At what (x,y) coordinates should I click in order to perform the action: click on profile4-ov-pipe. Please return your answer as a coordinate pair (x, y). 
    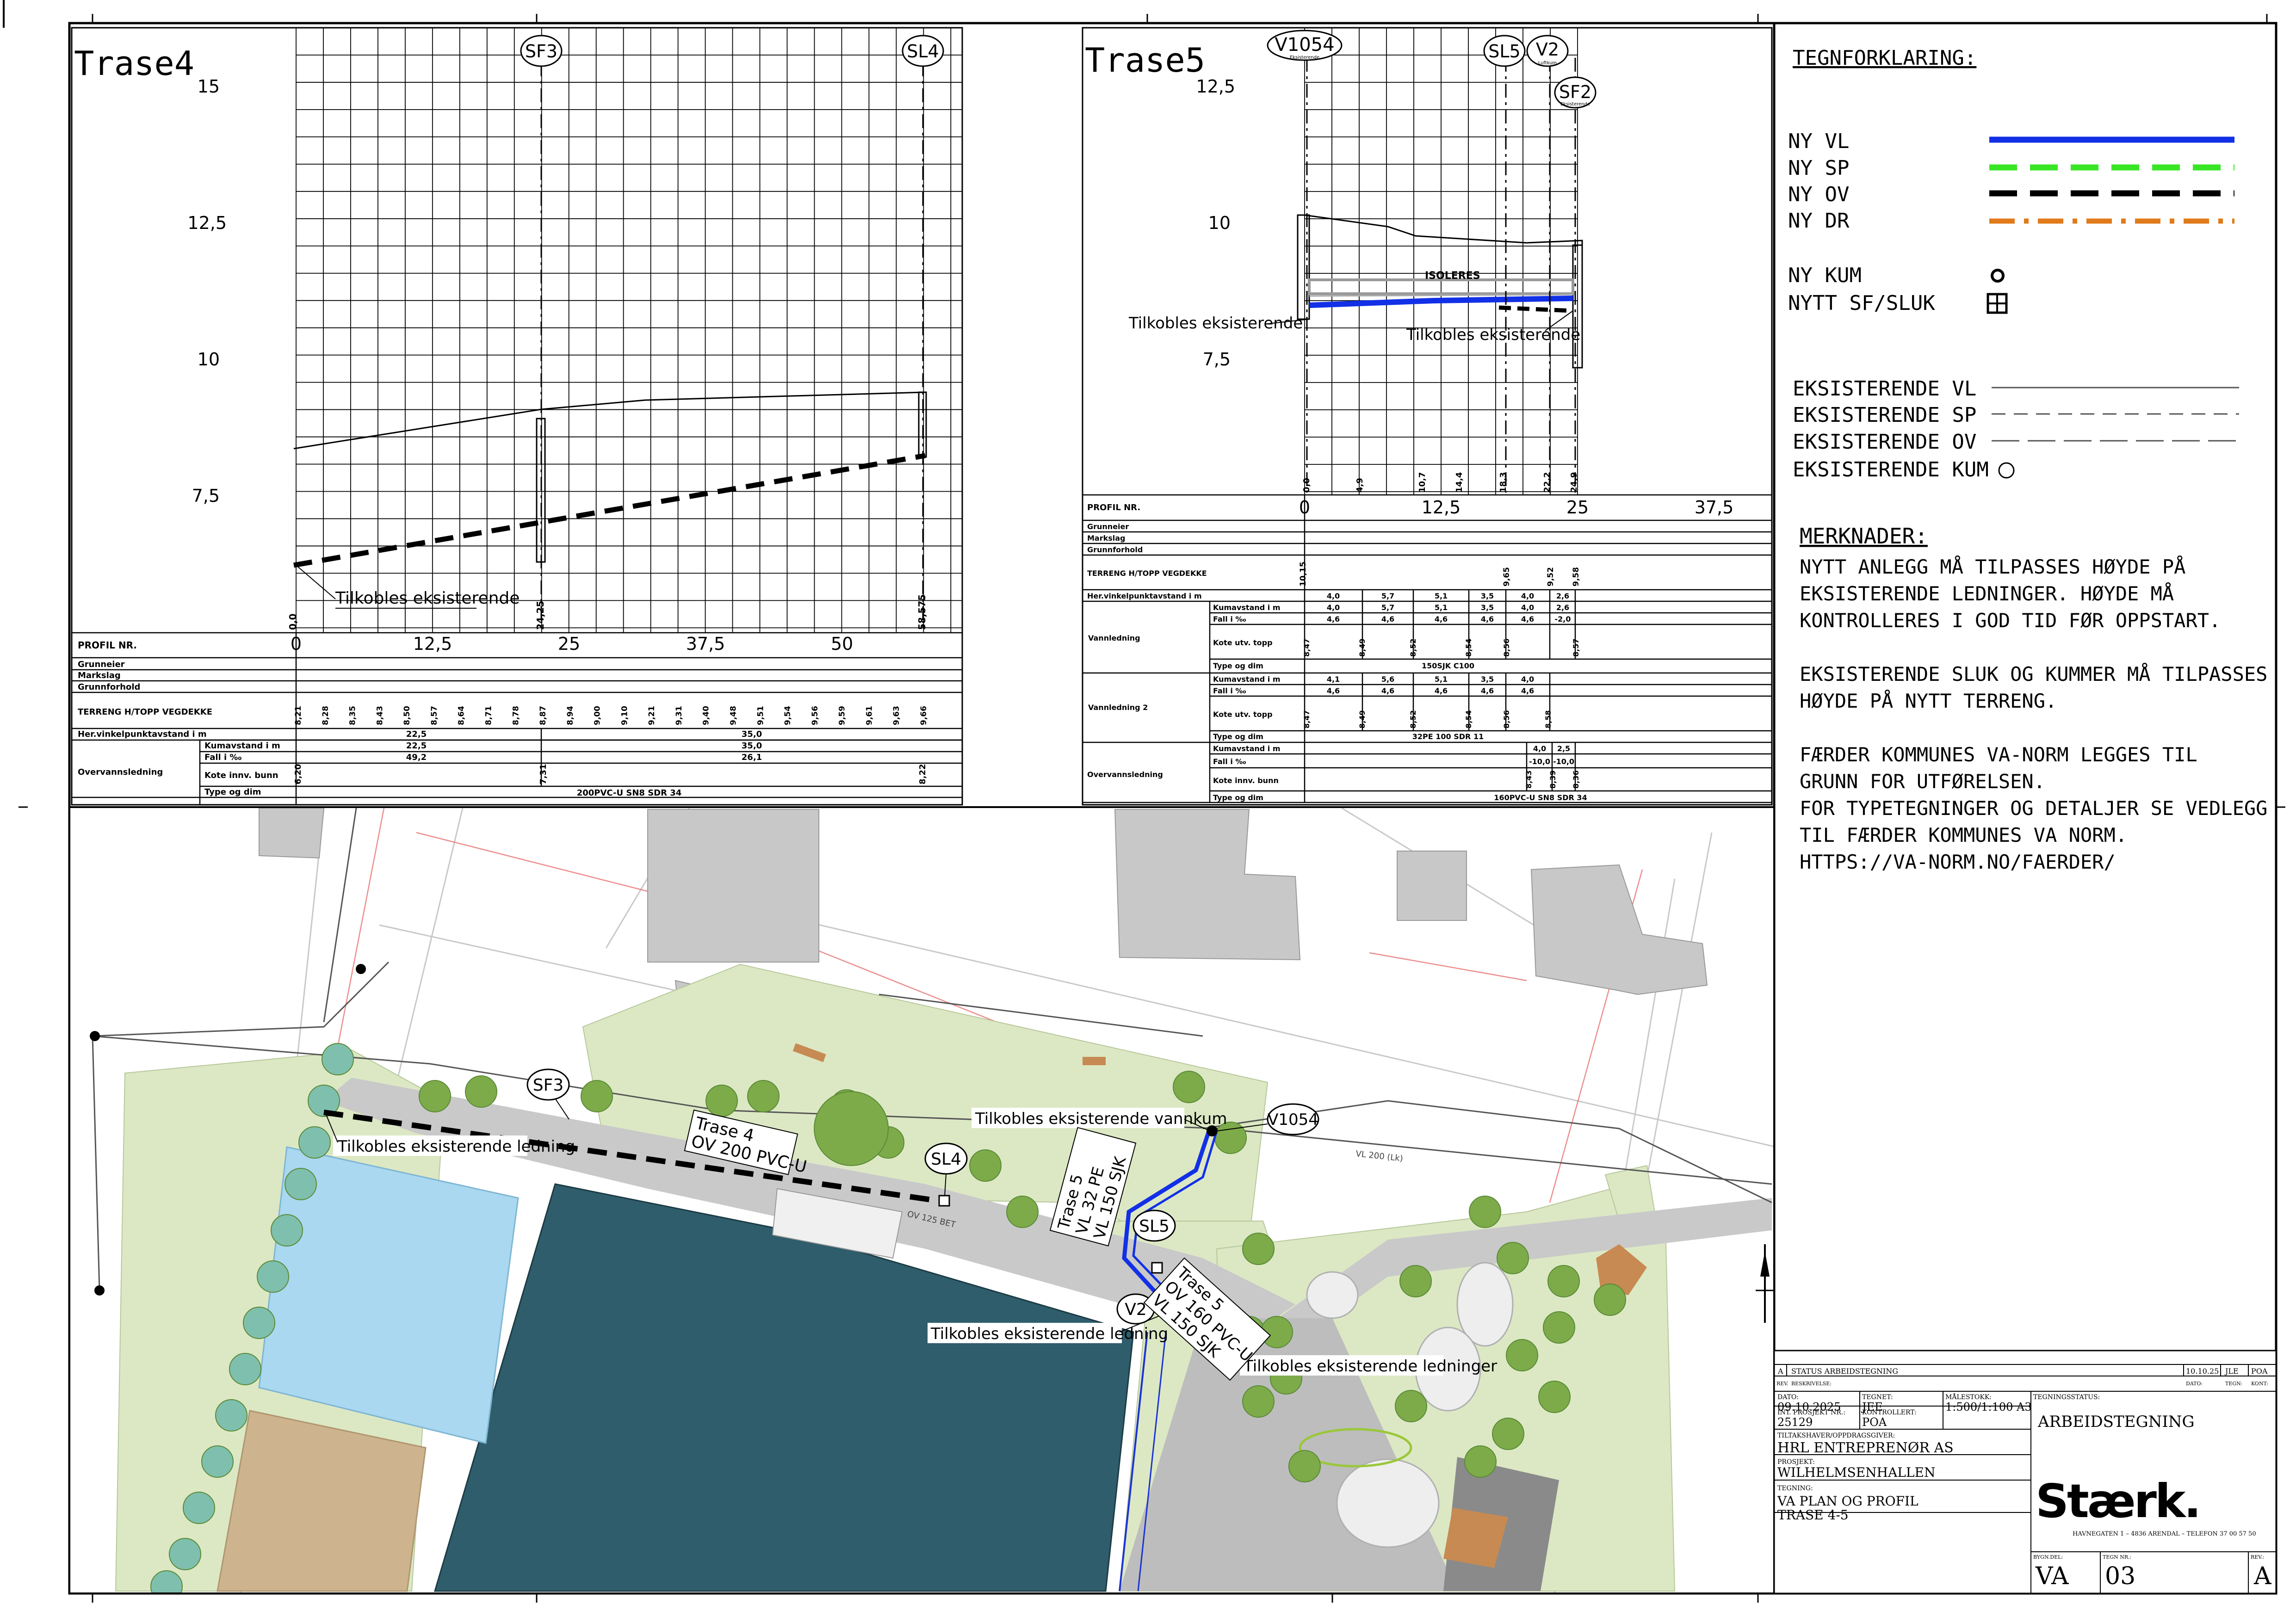
    Looking at the image, I should click on (609, 510).